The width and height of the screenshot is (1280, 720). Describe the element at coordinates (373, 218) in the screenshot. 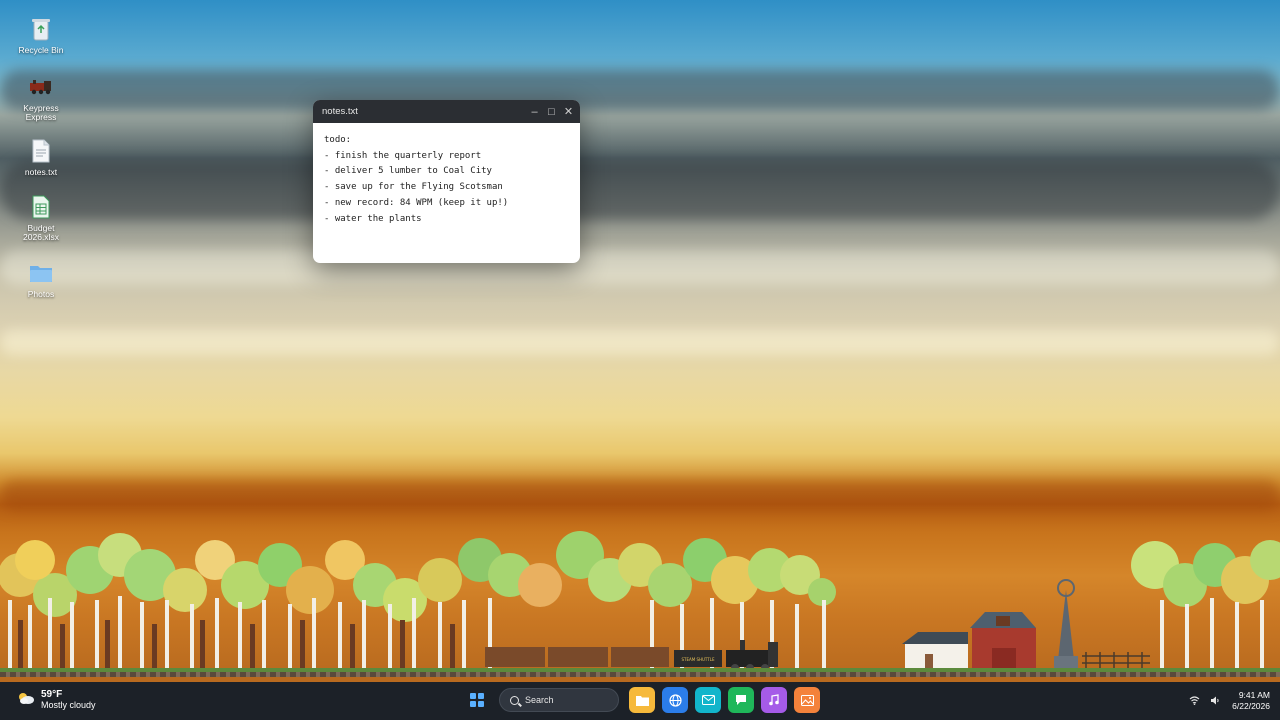

I see `text-line: - water the plants` at that location.